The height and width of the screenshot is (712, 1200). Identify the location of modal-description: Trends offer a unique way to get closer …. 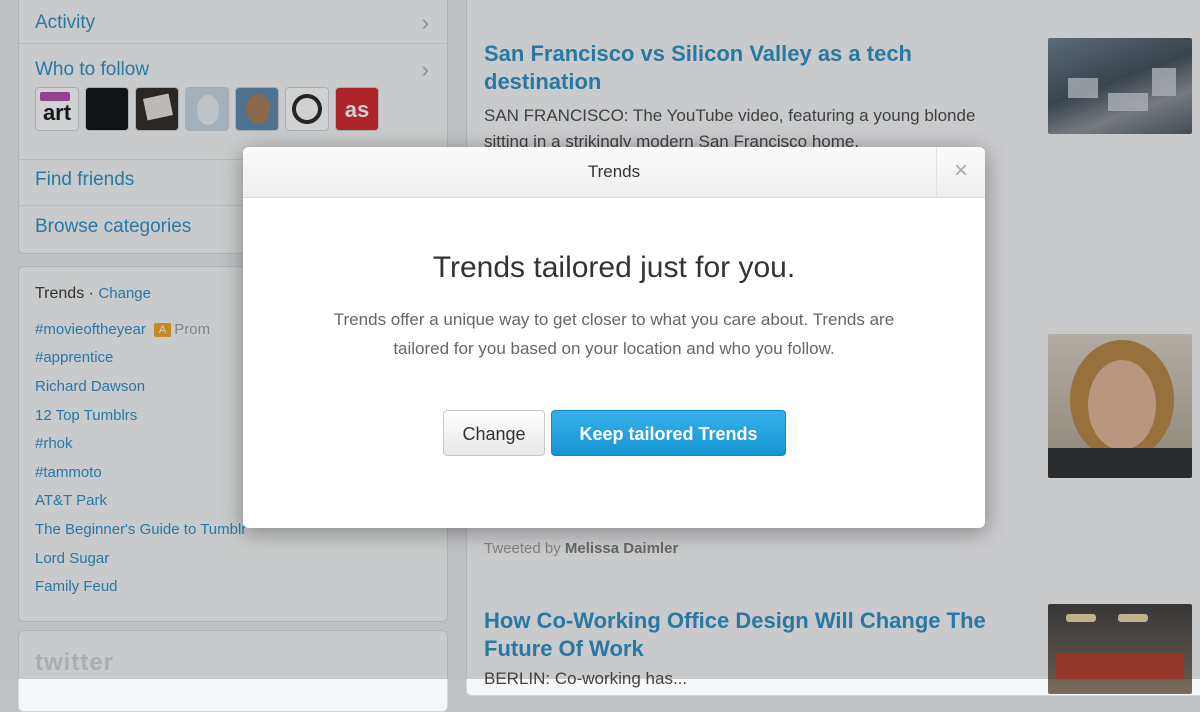
(614, 334).